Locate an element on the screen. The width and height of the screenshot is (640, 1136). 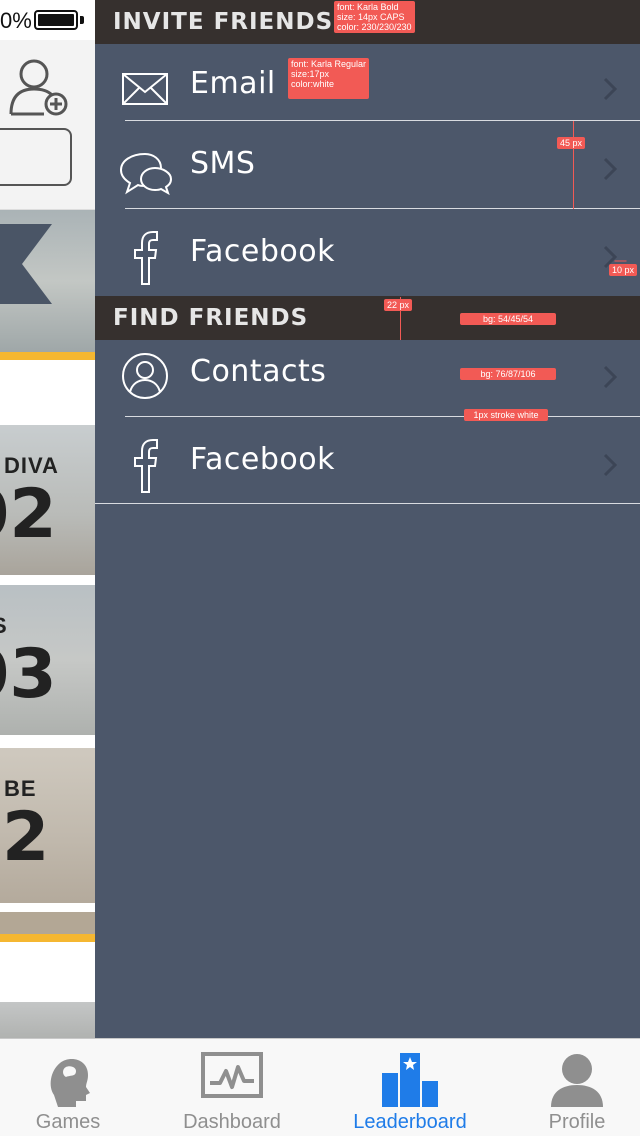
invite-facebook-row: Facebook is located at coordinates (367, 256).